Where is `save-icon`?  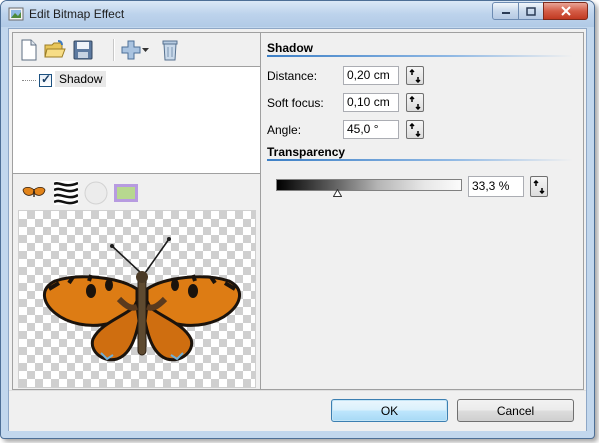 save-icon is located at coordinates (83, 50).